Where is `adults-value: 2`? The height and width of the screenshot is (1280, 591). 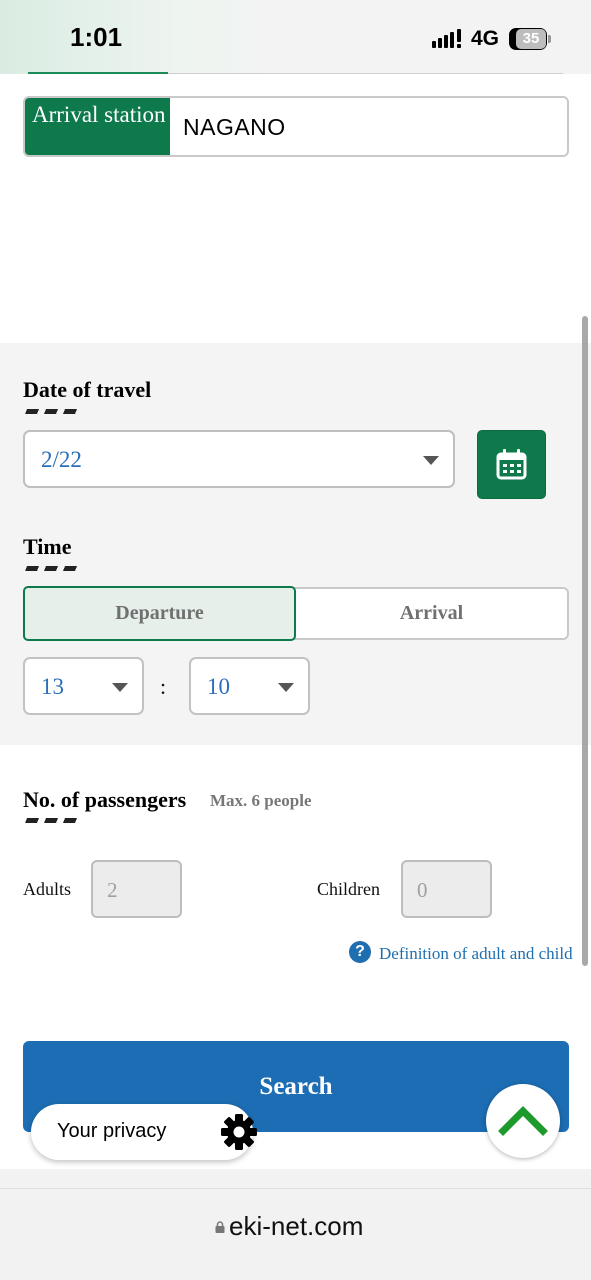
adults-value: 2 is located at coordinates (112, 890).